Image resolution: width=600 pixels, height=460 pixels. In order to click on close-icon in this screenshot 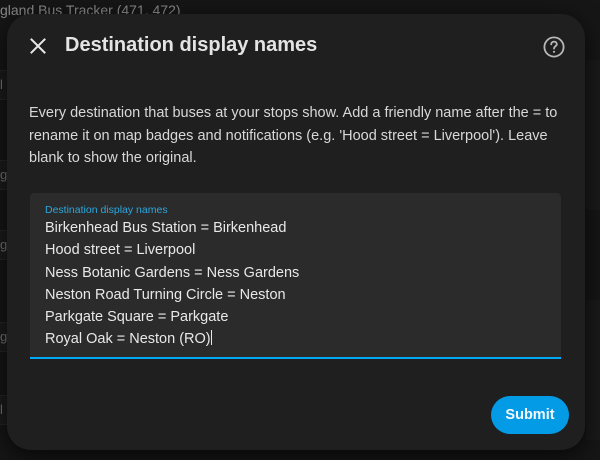, I will do `click(38, 46)`.